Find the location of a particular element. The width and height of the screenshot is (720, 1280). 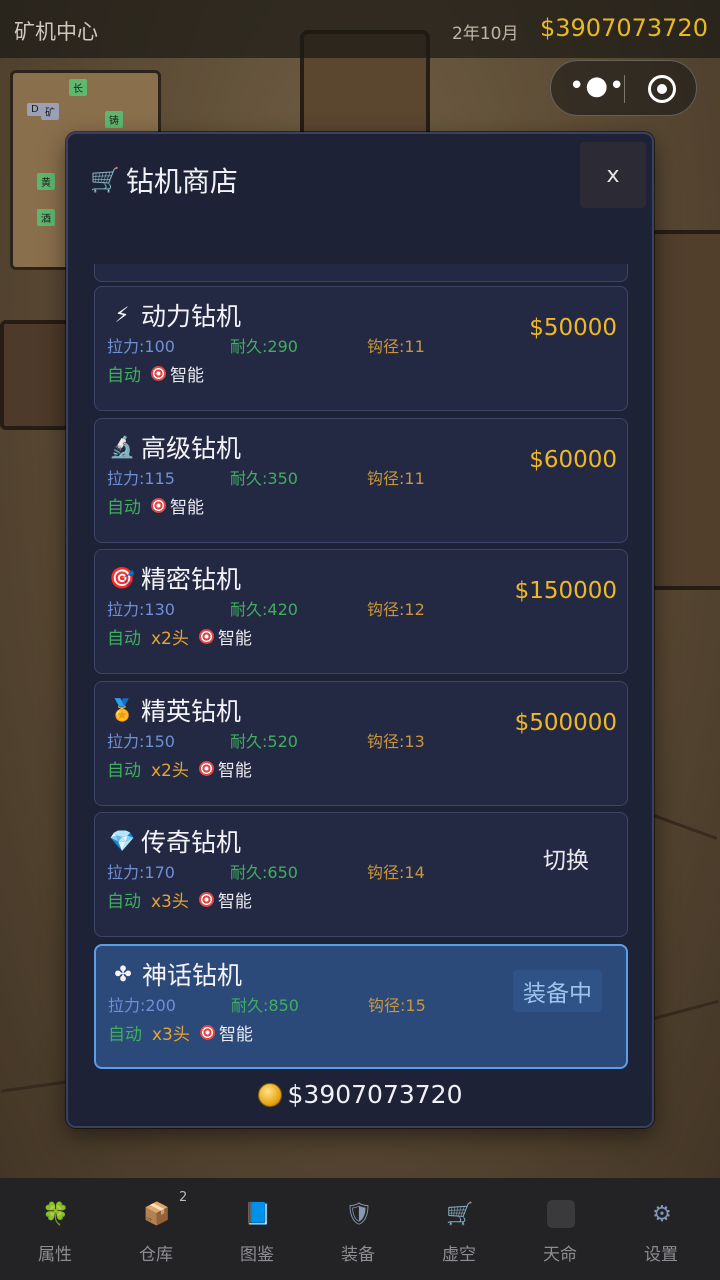

stat-durability: 耐久:650 is located at coordinates (264, 872).